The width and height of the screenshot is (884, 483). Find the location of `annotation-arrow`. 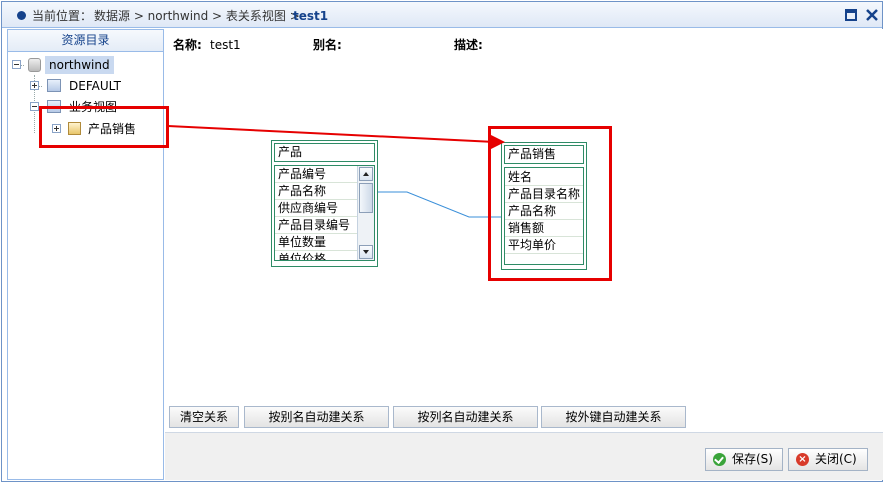

annotation-arrow is located at coordinates (331, 134).